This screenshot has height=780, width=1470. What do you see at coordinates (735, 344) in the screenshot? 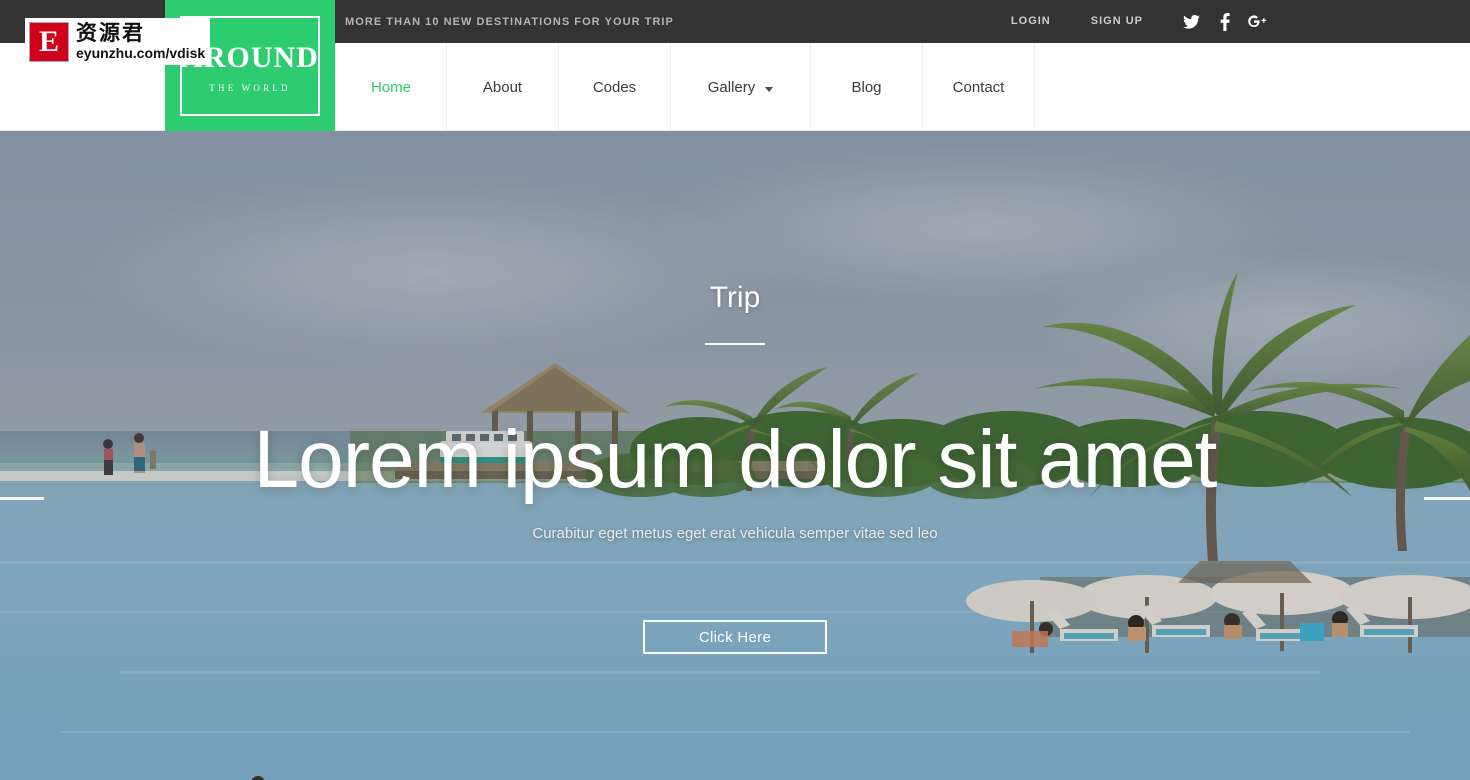
I see `hero-divider` at bounding box center [735, 344].